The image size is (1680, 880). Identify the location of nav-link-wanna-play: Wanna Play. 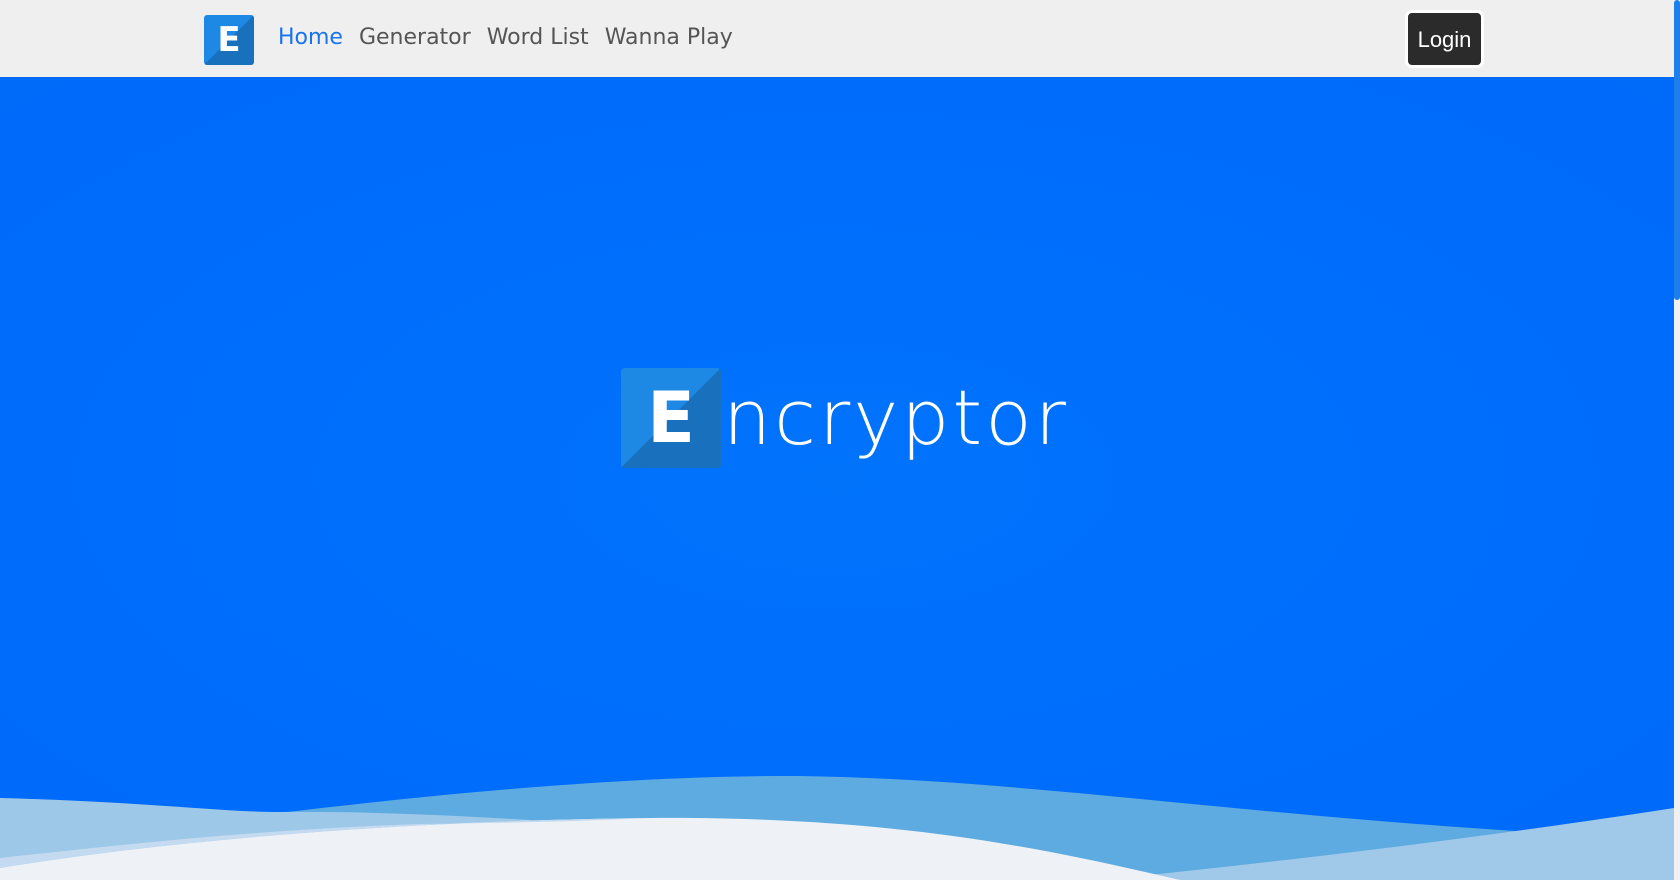
(669, 38).